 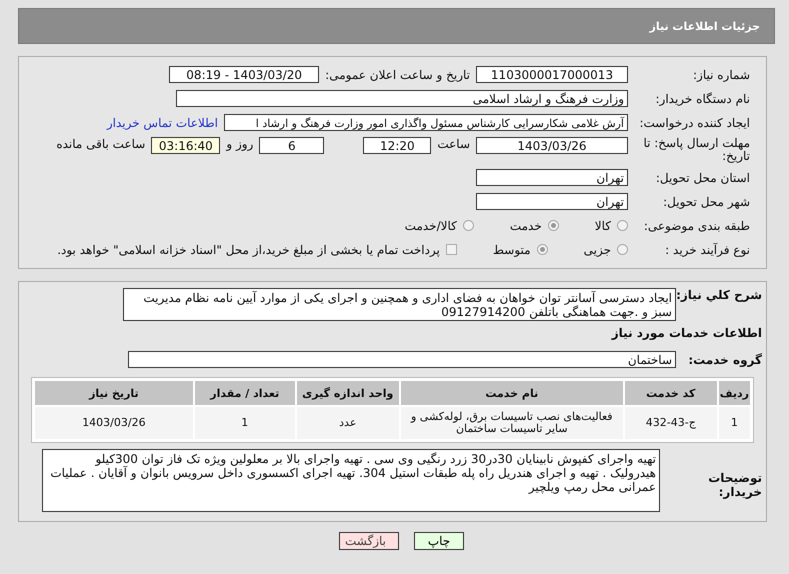 I want to click on buyer-field: وزارت فرهنگ و ارشاد اسلامی, so click(x=402, y=98).